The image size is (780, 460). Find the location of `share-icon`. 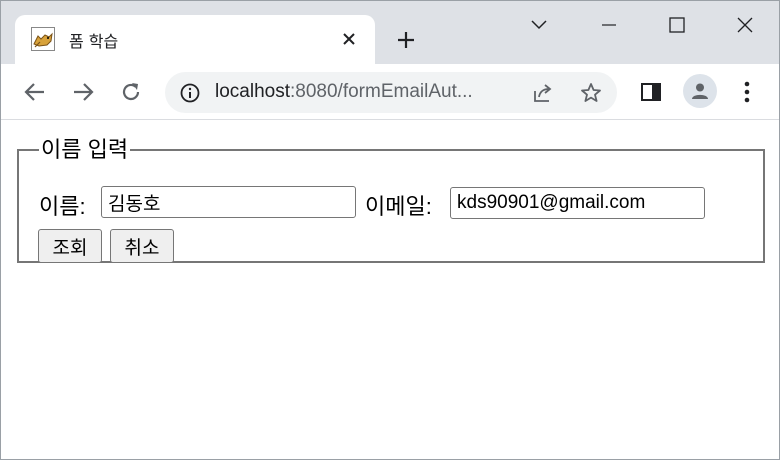

share-icon is located at coordinates (543, 93).